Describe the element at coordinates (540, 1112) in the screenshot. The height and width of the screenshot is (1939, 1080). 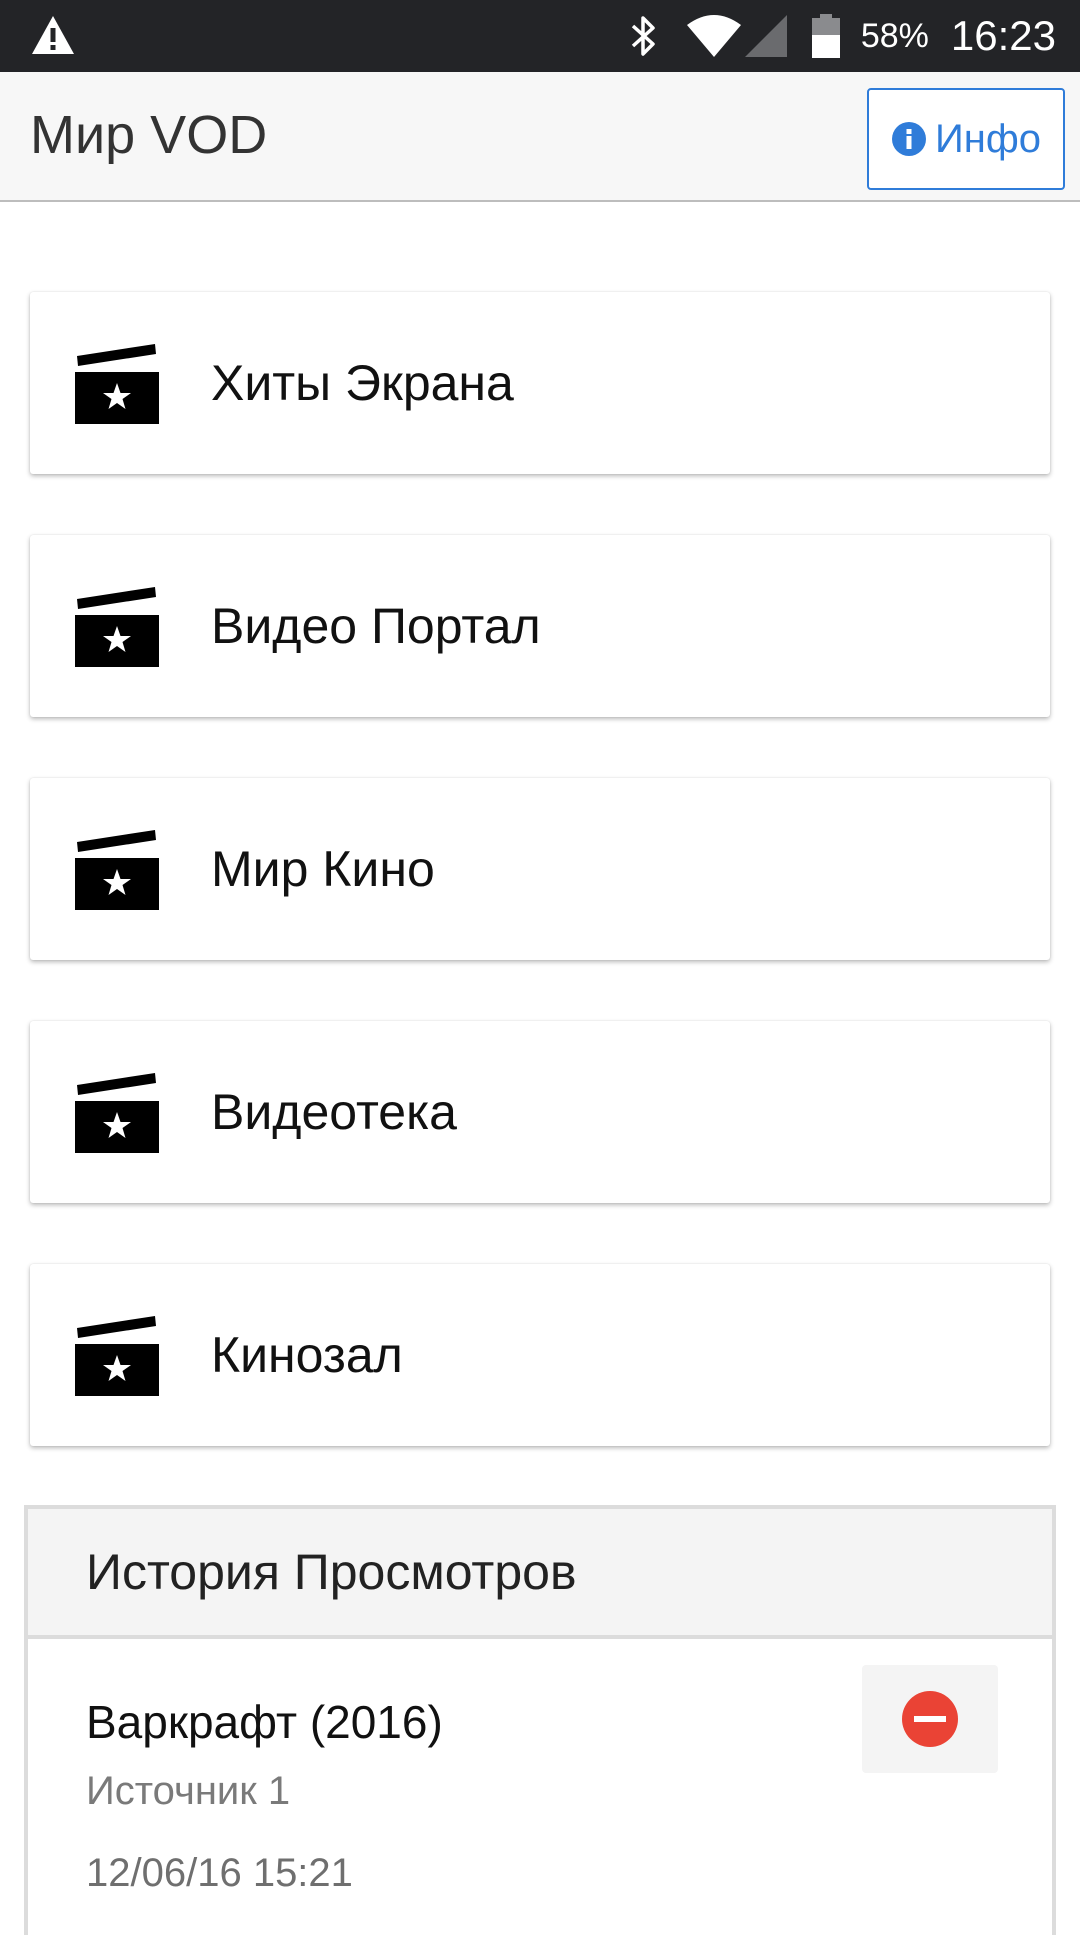
I see `menu-item-videoteka: Видеотека` at that location.